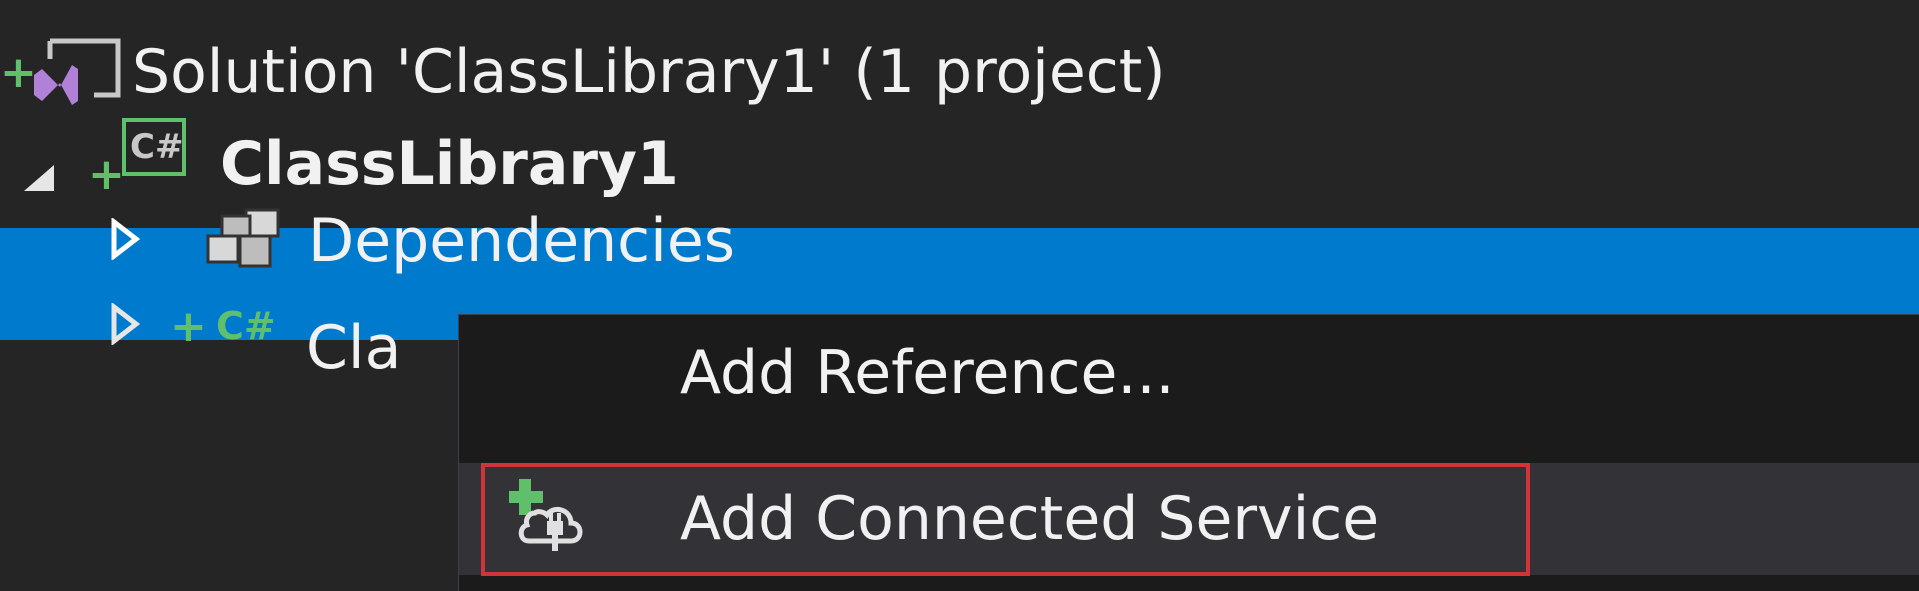 This screenshot has width=1919, height=591. I want to click on dependencies-label: Dependencies, so click(522, 241).